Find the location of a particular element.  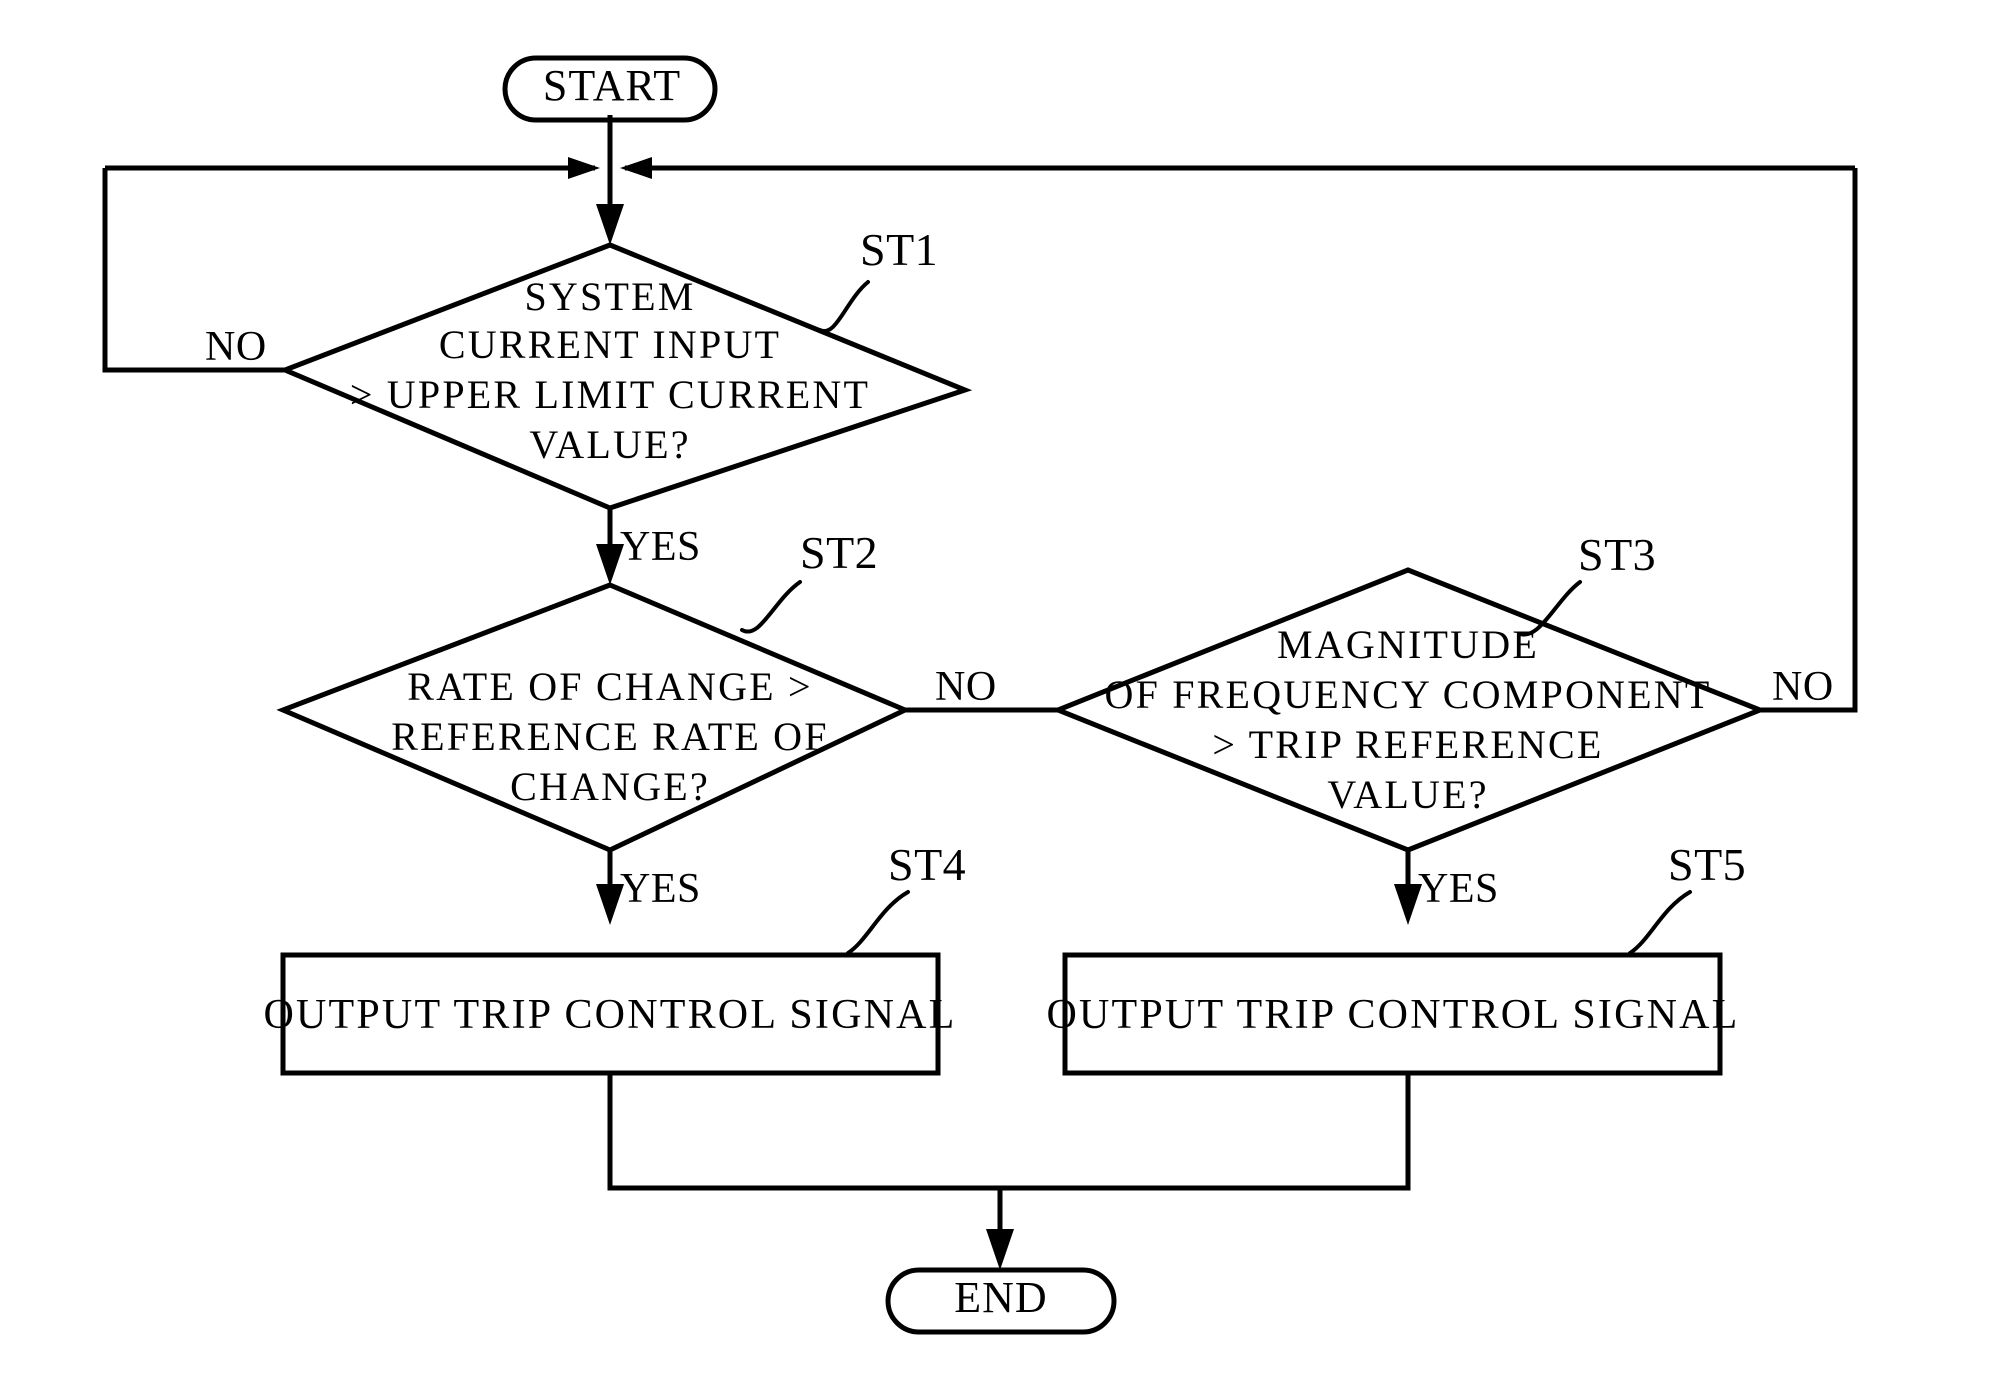

node-st1-line-4: VALUE? is located at coordinates (609, 444).